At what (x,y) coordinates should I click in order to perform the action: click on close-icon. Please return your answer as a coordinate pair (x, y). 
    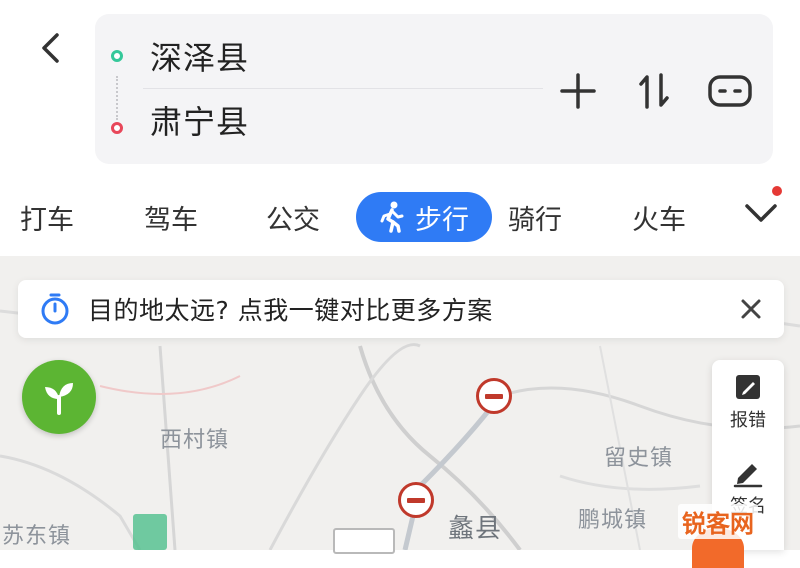
    Looking at the image, I should click on (751, 309).